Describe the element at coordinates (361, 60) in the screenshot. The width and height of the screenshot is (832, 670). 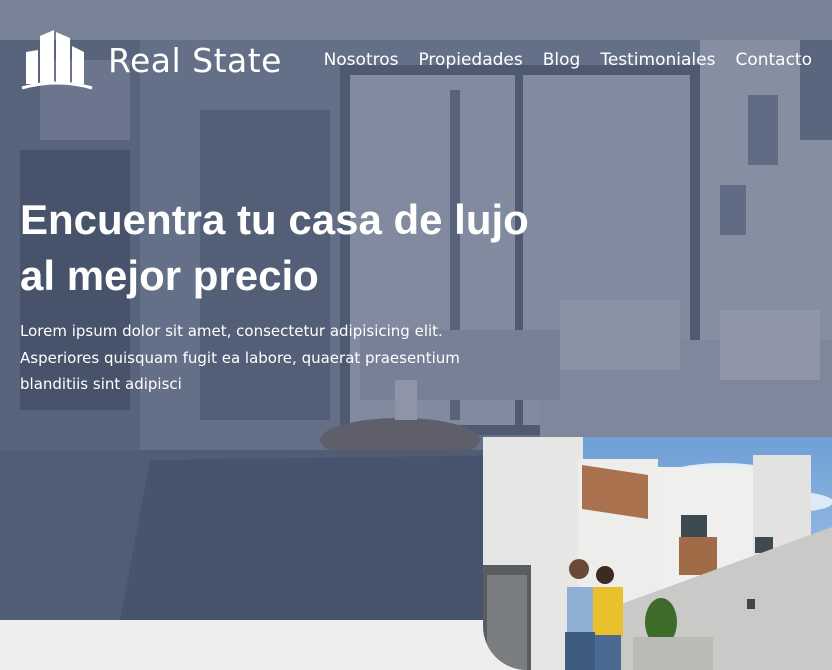
I see `nav-link-nosotros: Nosotros` at that location.